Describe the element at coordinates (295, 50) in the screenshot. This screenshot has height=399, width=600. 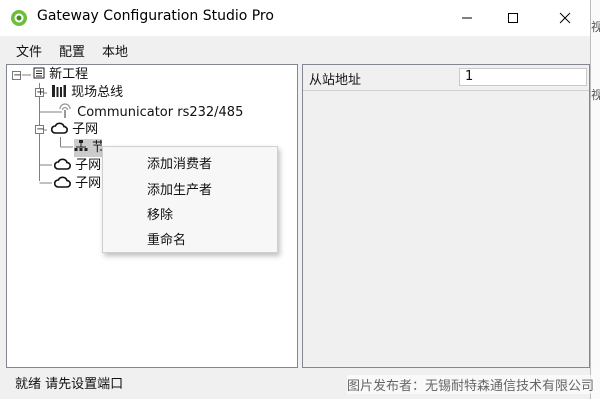
I see `menu-bar: 文件 配置 本地` at that location.